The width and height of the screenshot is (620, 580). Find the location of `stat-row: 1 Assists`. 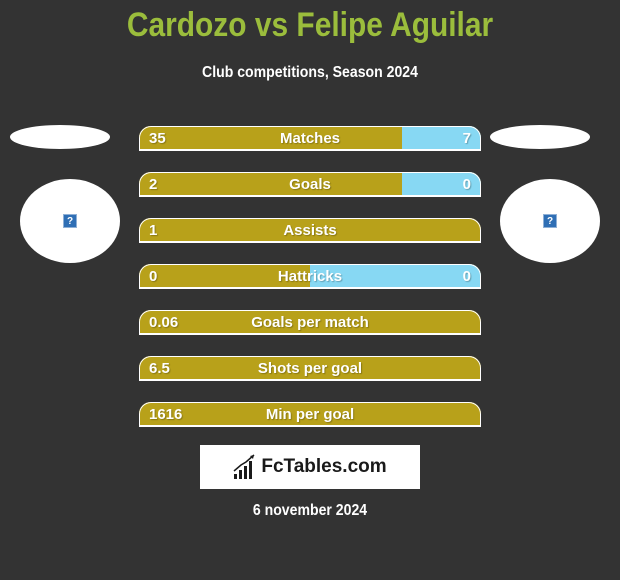

stat-row: 1 Assists is located at coordinates (310, 230).